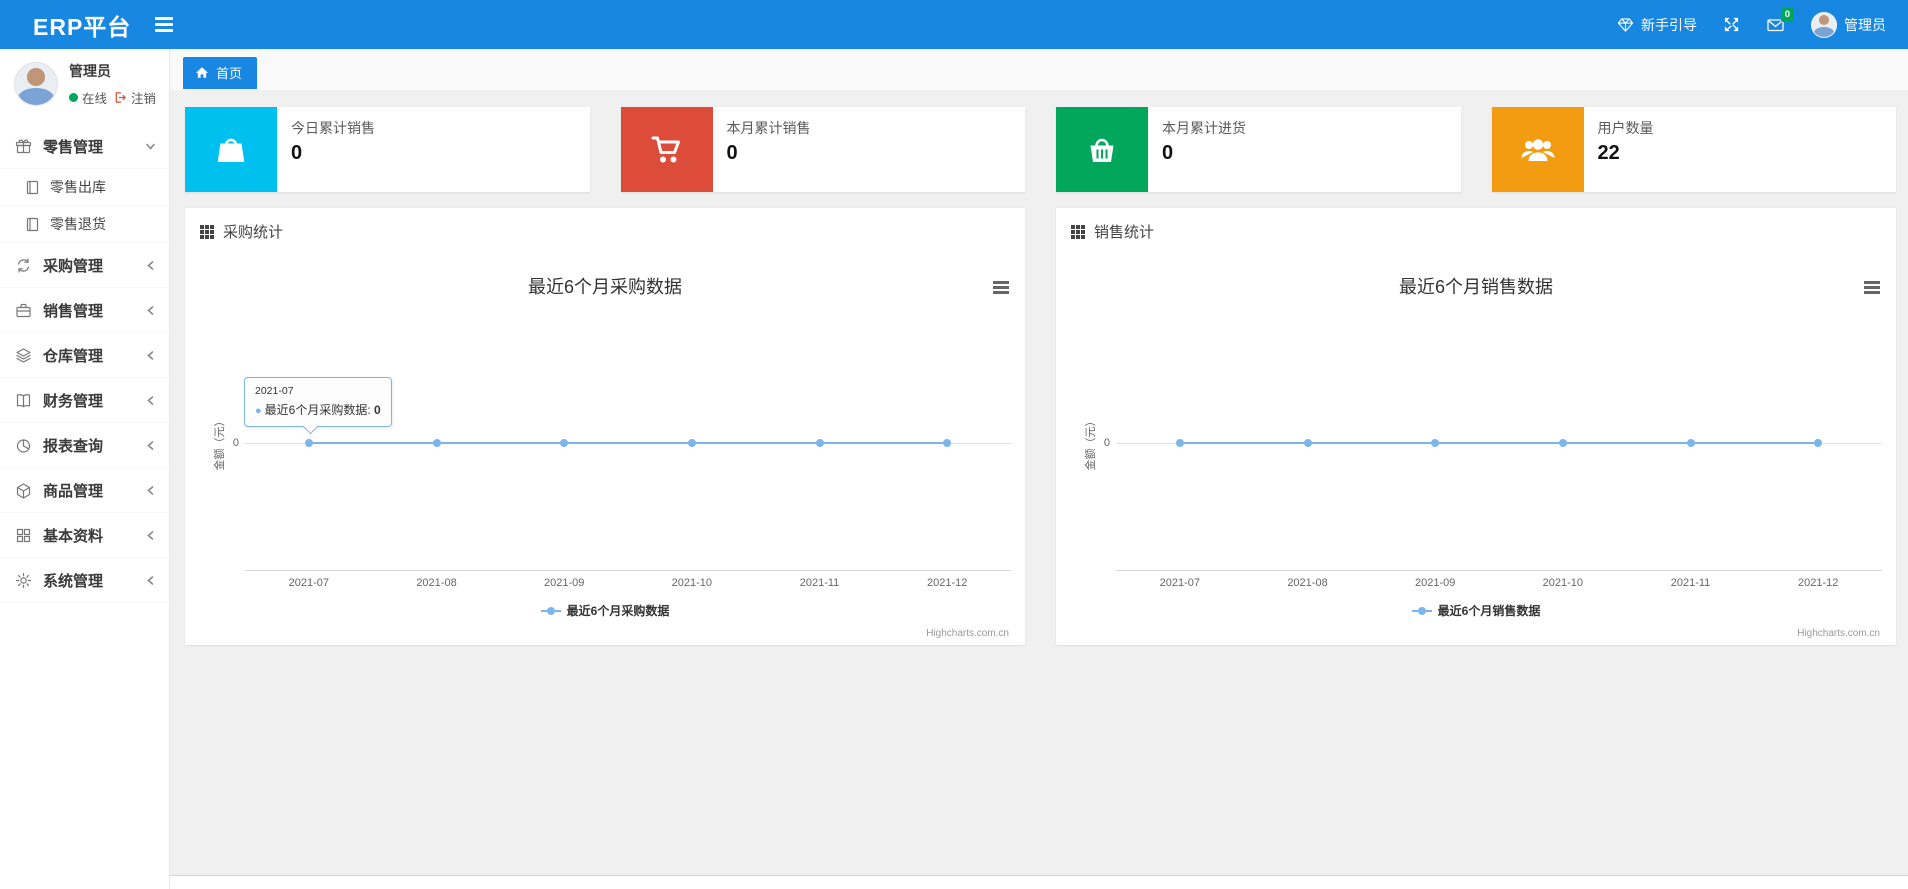  What do you see at coordinates (23, 355) in the screenshot?
I see `layers-icon` at bounding box center [23, 355].